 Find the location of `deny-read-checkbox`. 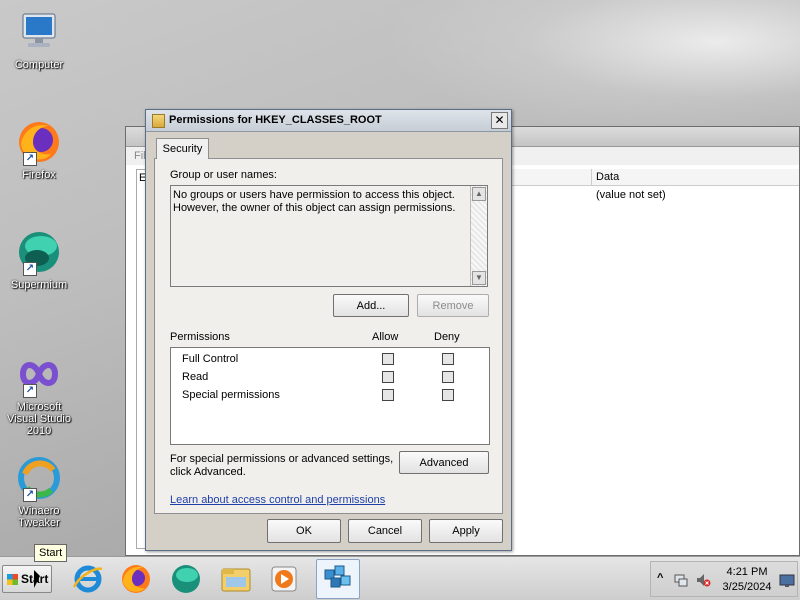

deny-read-checkbox is located at coordinates (448, 377).